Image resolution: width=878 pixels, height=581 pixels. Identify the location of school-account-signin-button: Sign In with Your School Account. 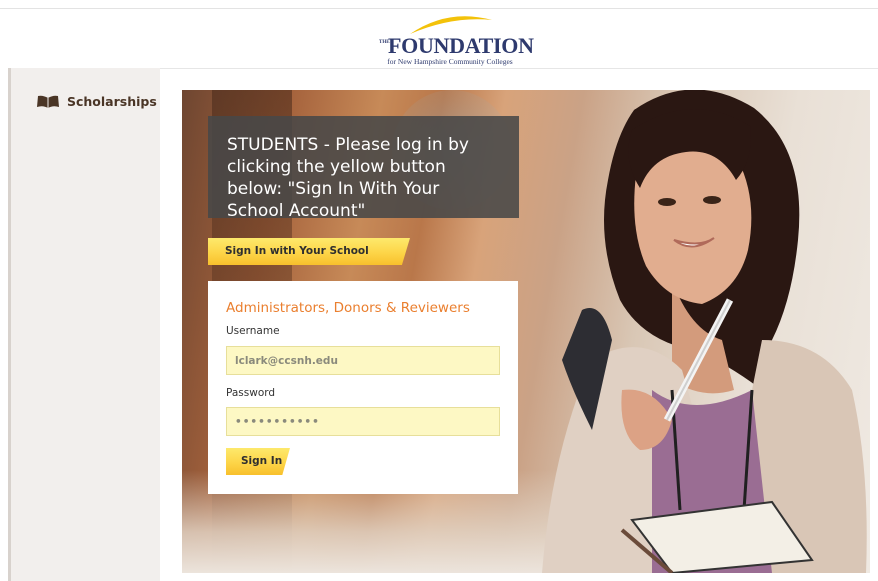
(309, 251).